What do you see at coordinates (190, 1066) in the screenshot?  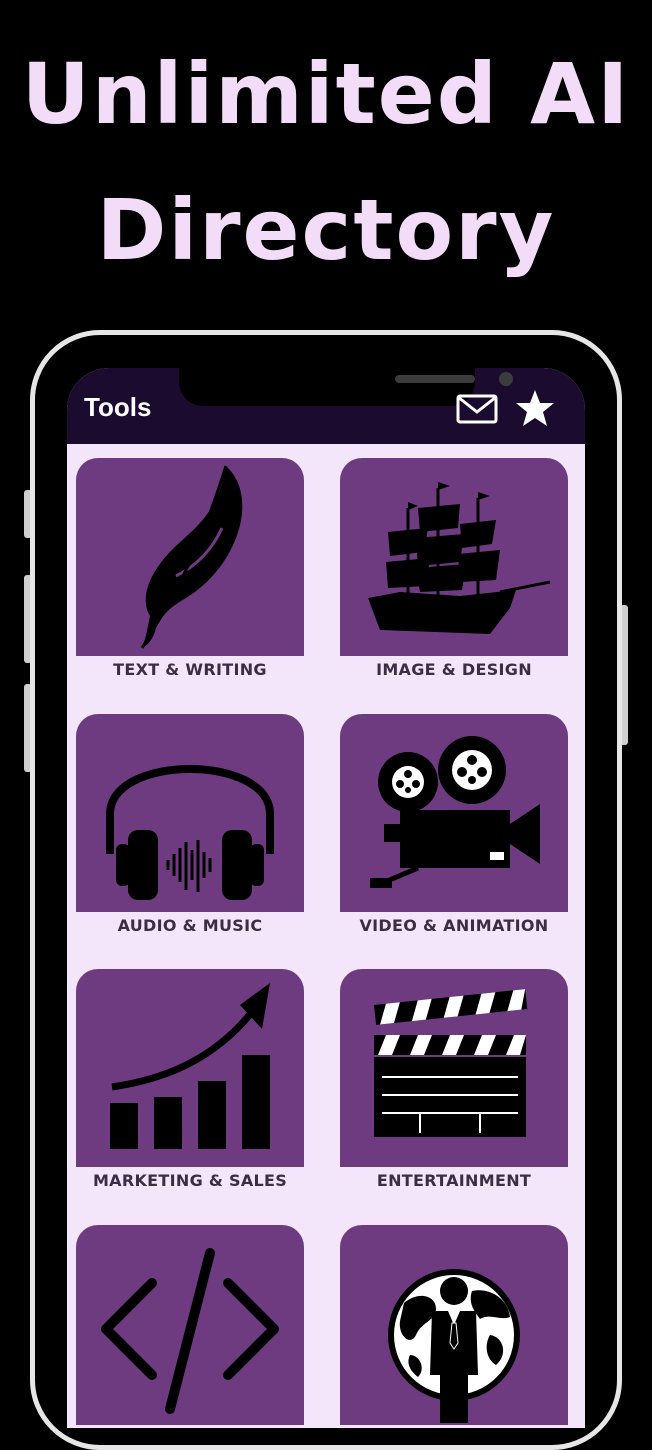 I see `growth-chart-icon` at bounding box center [190, 1066].